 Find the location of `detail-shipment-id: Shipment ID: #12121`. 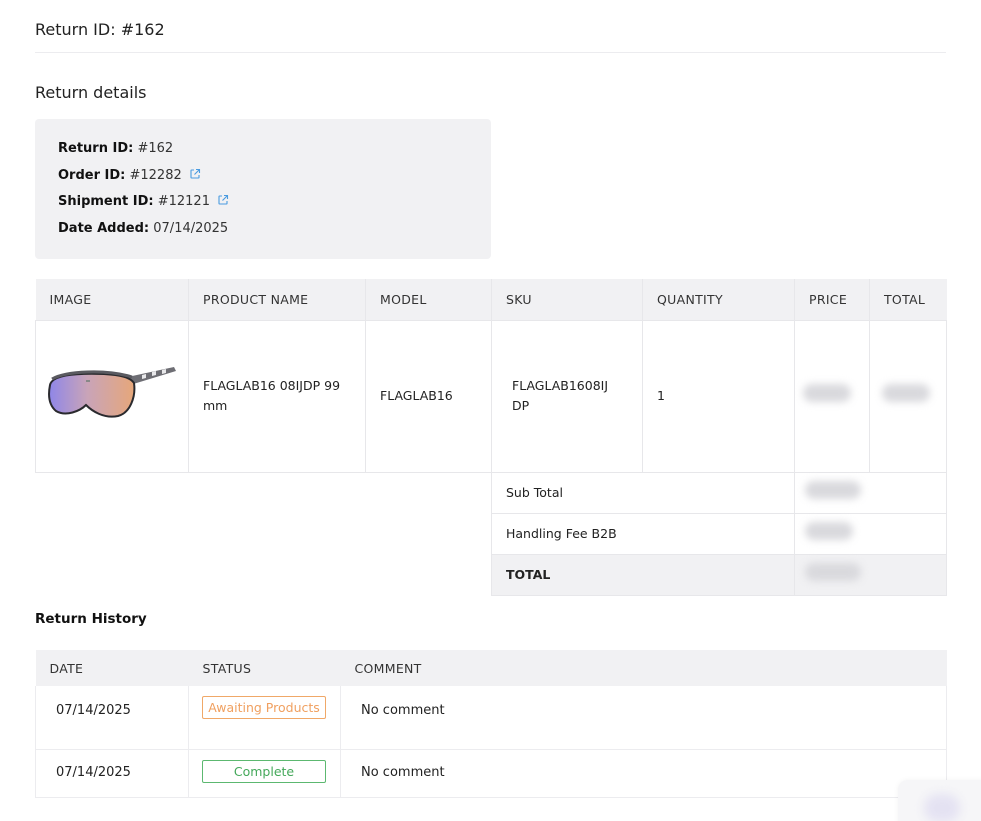

detail-shipment-id: Shipment ID: #12121 is located at coordinates (263, 202).